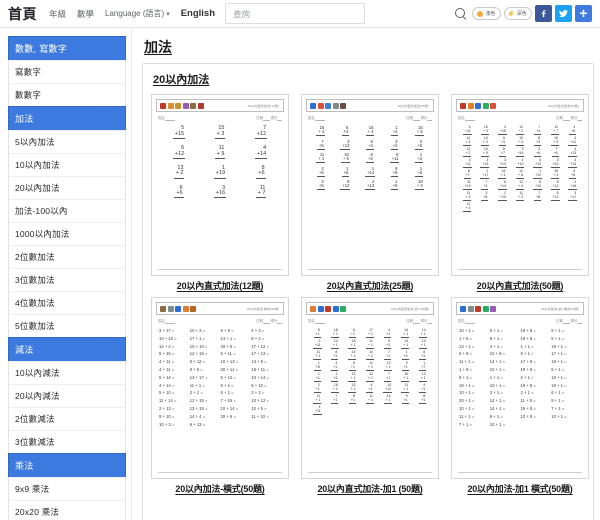  Describe the element at coordinates (67, 510) in the screenshot. I see `sidebar-item: 20x20 乘法` at that location.